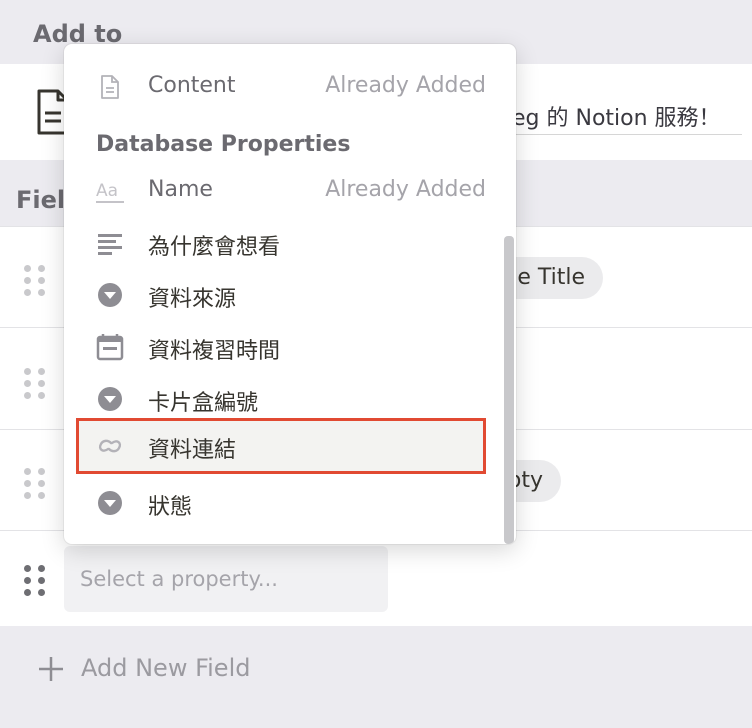 This screenshot has height=728, width=752. What do you see at coordinates (284, 503) in the screenshot?
I see `dropdown-item-status: 狀態` at bounding box center [284, 503].